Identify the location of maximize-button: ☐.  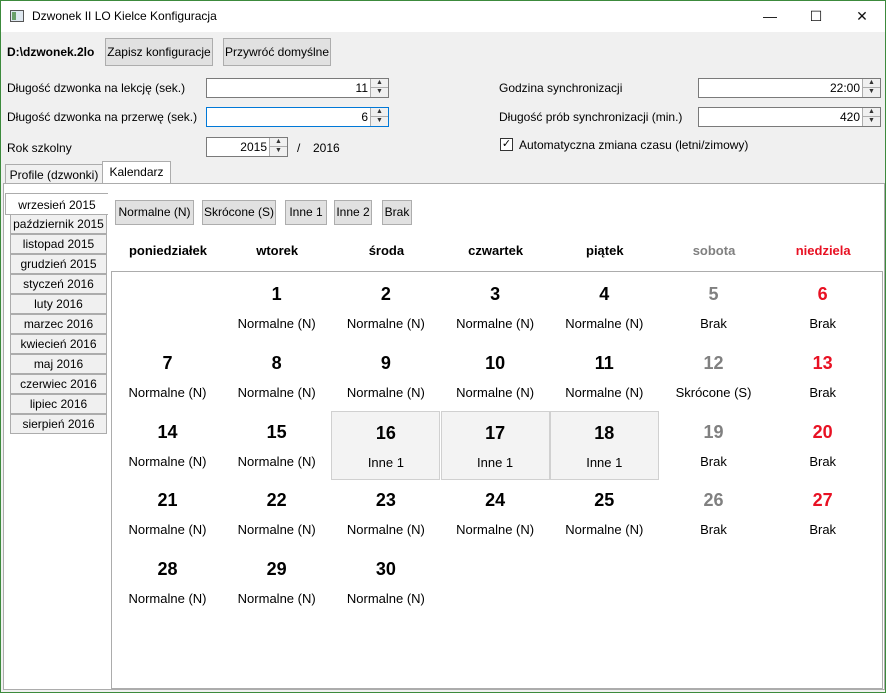
(816, 16).